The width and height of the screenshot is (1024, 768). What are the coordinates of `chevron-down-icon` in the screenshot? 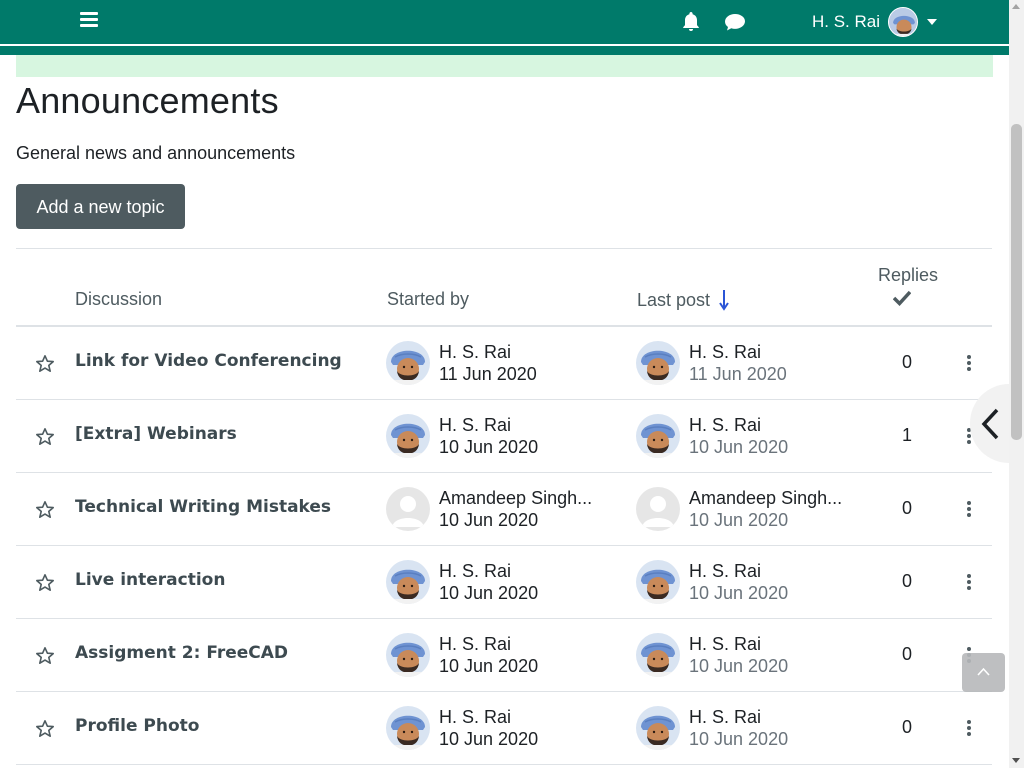 It's located at (932, 22).